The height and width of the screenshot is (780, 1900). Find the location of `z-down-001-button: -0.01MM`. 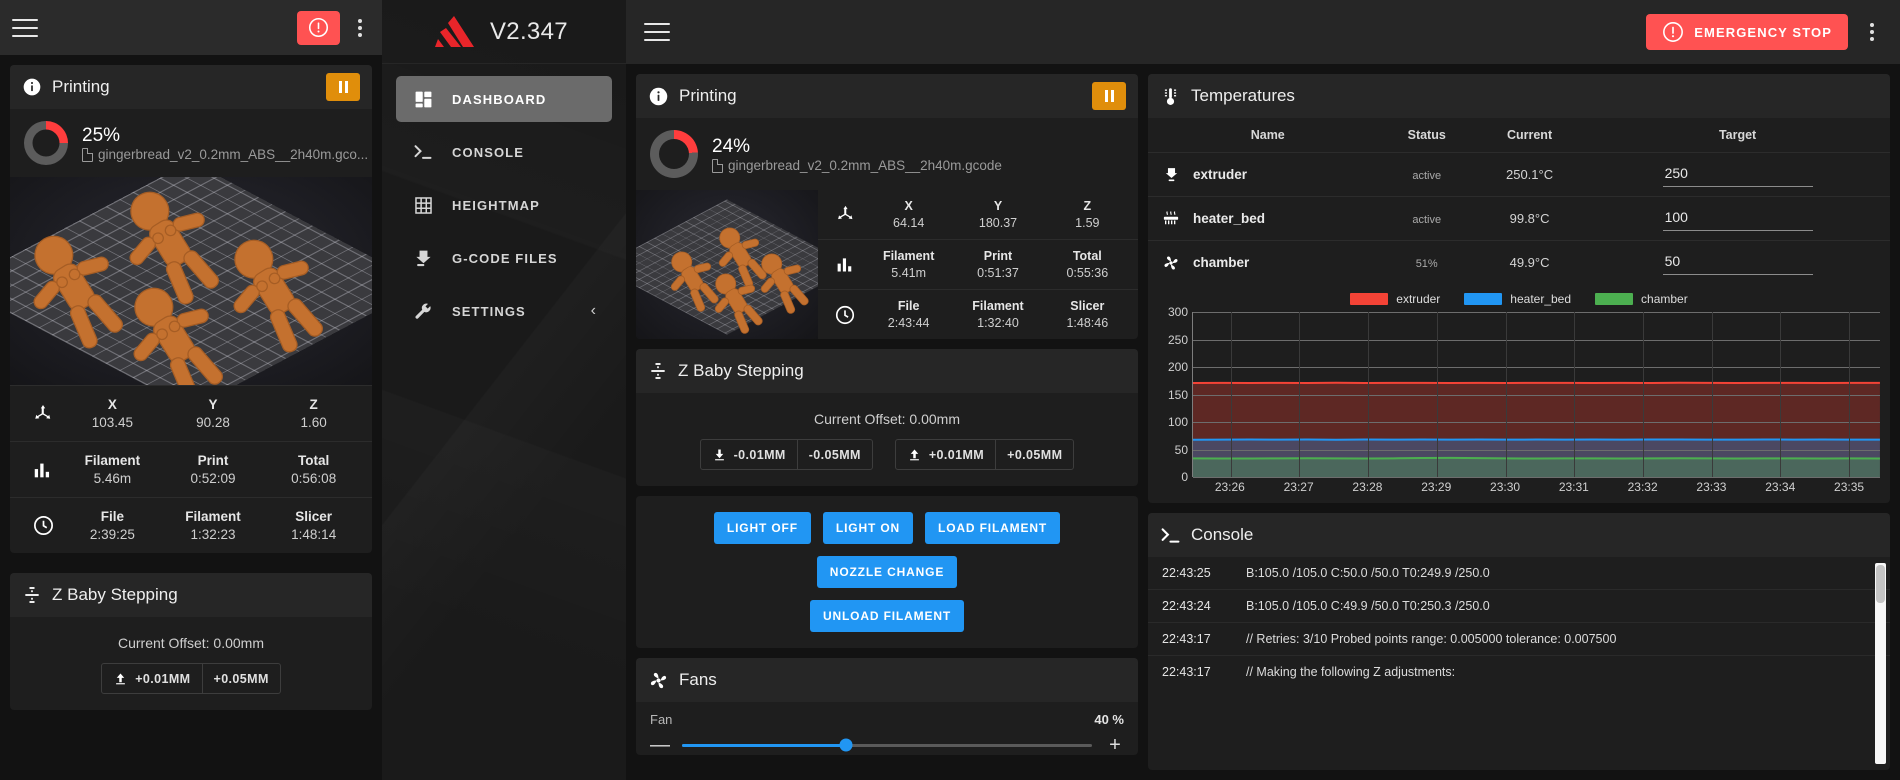

z-down-001-button: -0.01MM is located at coordinates (749, 454).